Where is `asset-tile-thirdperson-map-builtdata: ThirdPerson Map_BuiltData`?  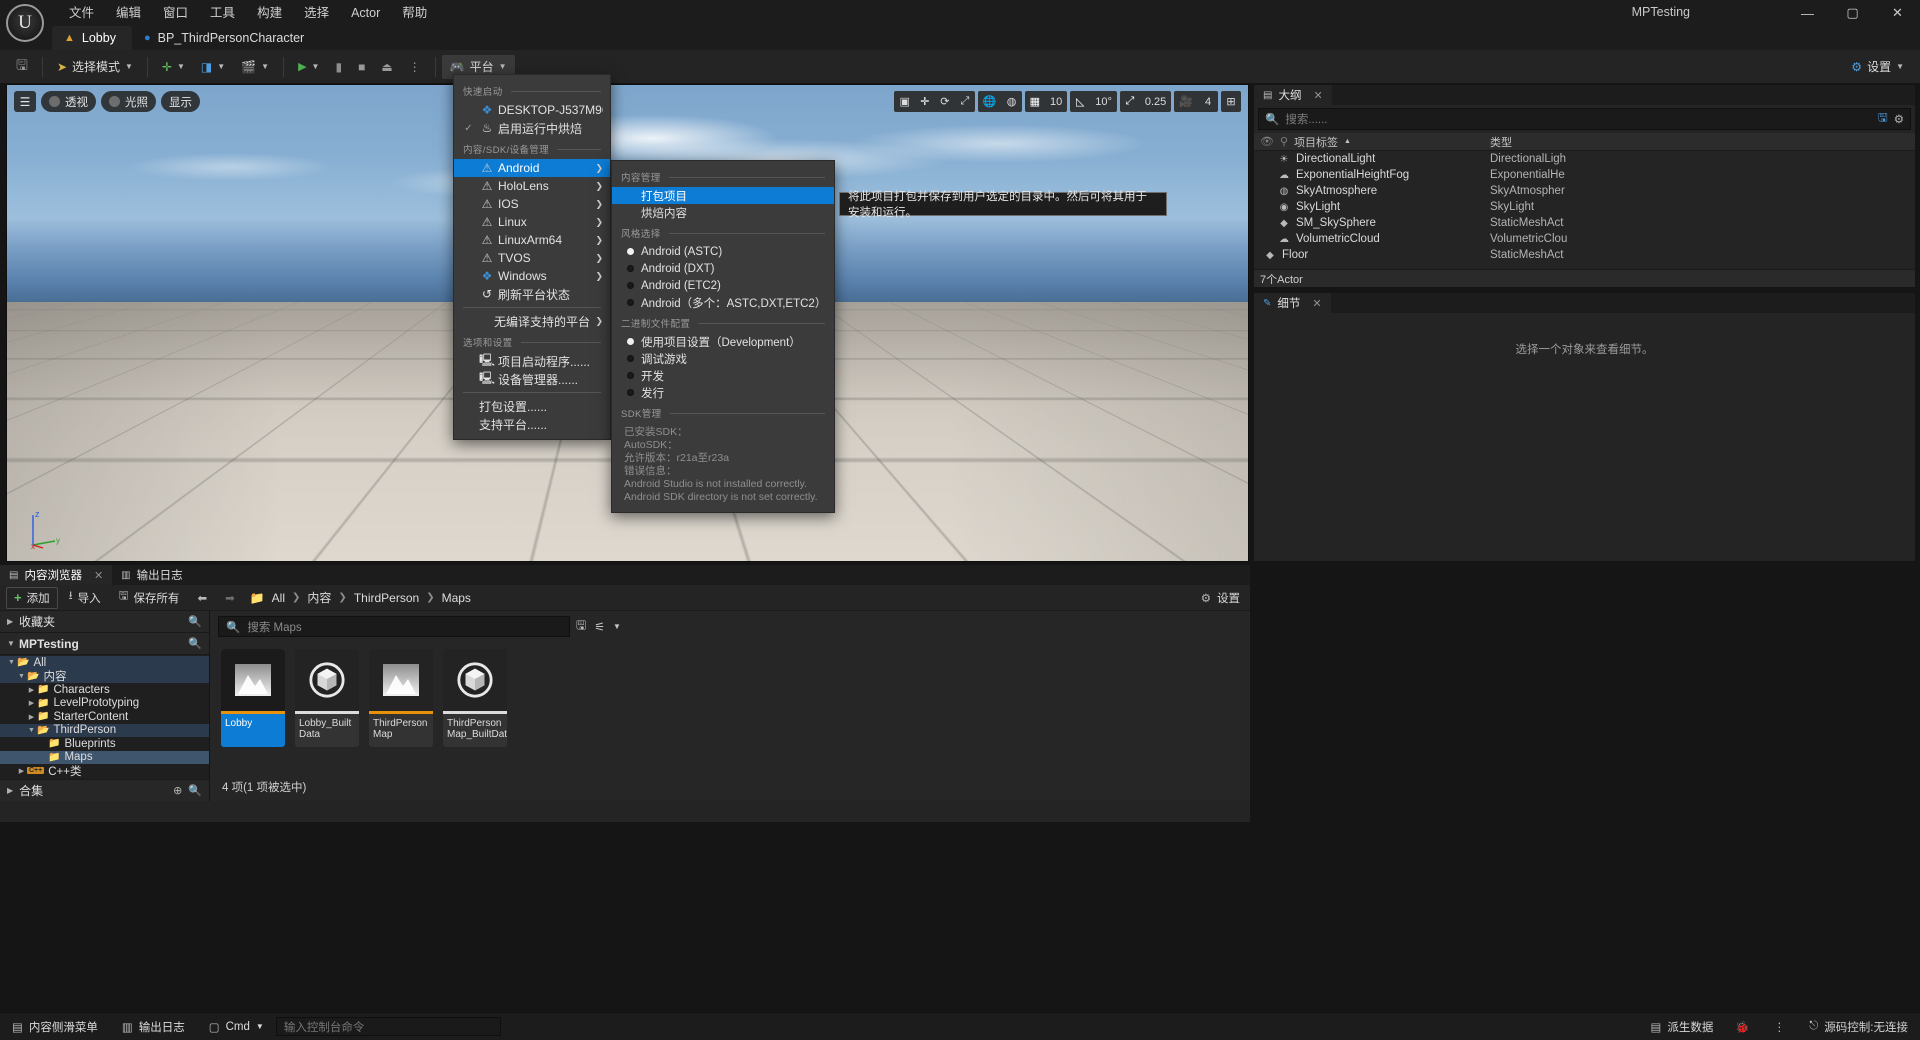
asset-tile-thirdperson-map-builtdata: ThirdPerson Map_BuiltData is located at coordinates (475, 698).